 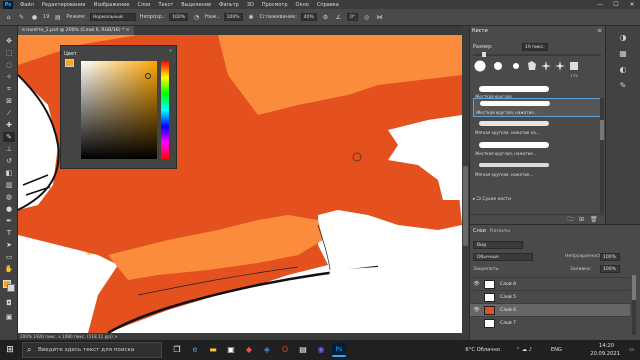 I want to click on menu-help: Справка, so click(x=328, y=5).